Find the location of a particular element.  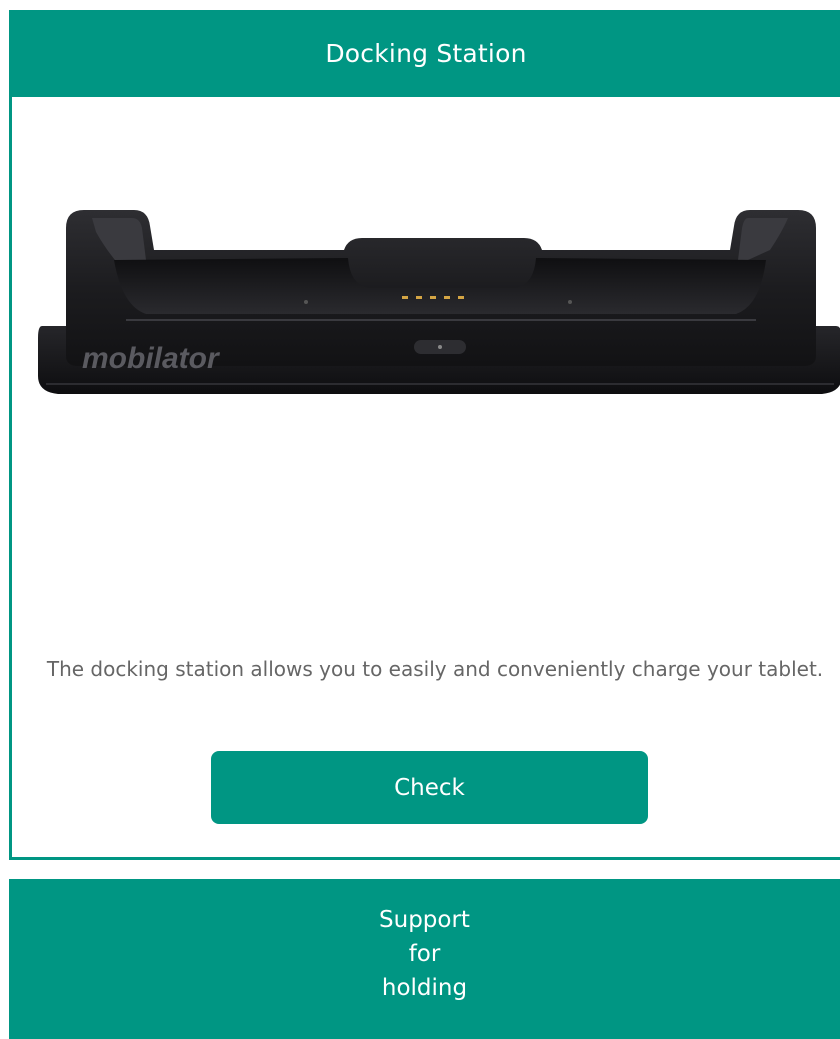

check-button: Check is located at coordinates (429, 787).